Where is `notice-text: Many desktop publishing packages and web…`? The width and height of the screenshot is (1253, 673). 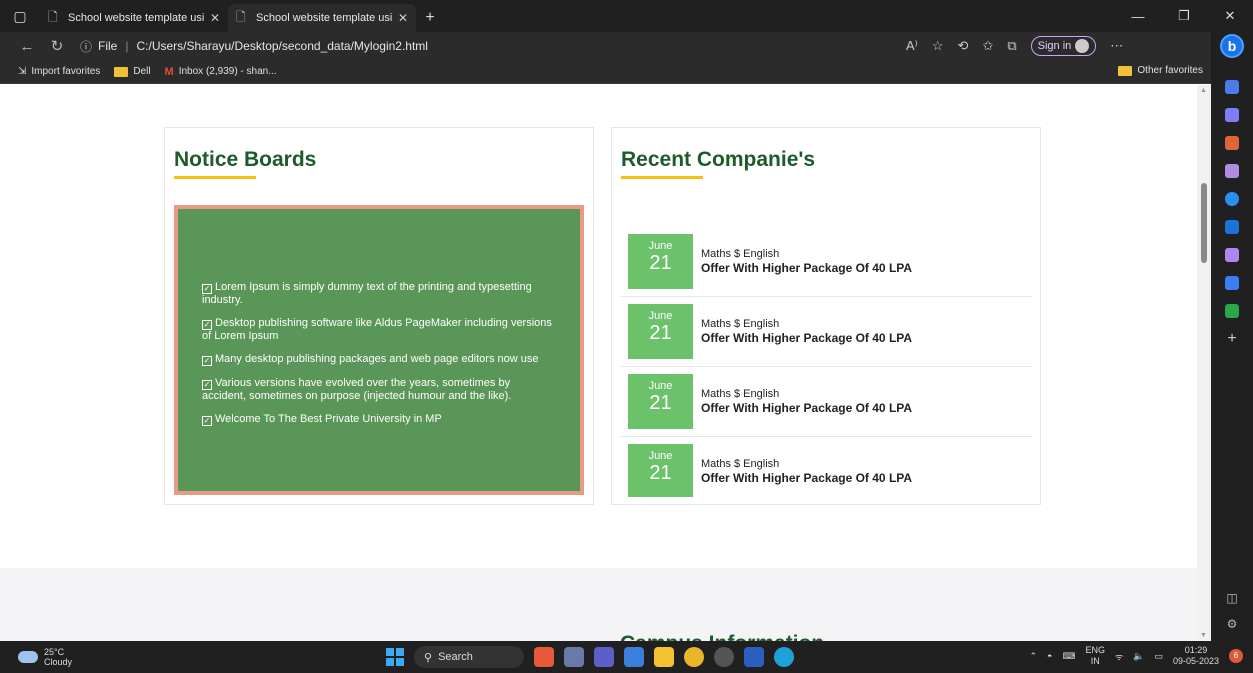
notice-text: Many desktop publishing packages and web… is located at coordinates (377, 359).